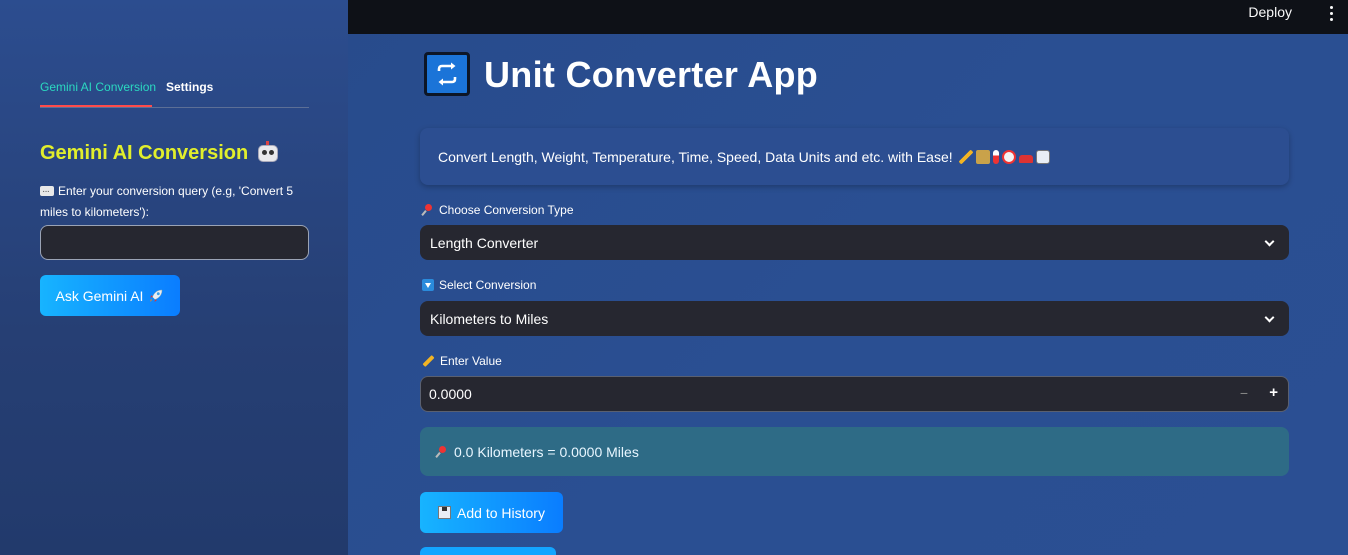 This screenshot has width=1348, height=555. Describe the element at coordinates (447, 74) in the screenshot. I see `repeat-icon` at that location.